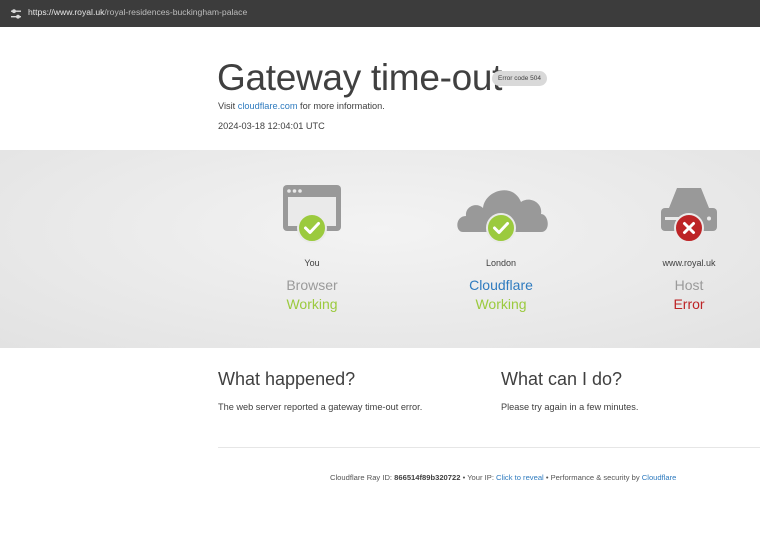 The image size is (760, 540). Describe the element at coordinates (66, 12) in the screenshot. I see `url-host: https://www.royal.uk` at that location.